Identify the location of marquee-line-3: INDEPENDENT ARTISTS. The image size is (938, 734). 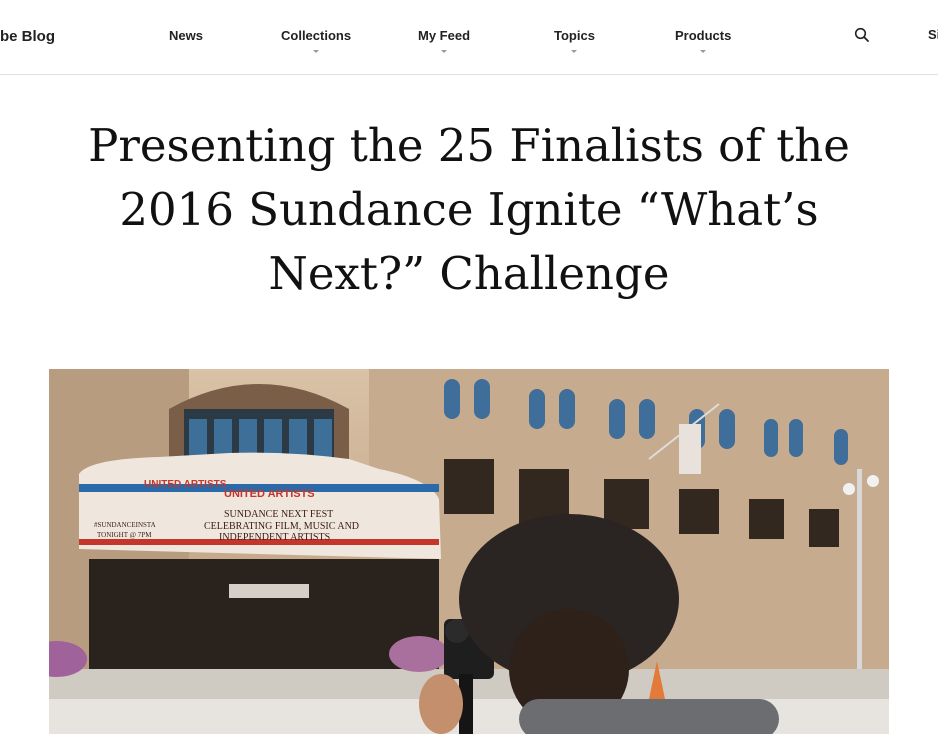
(274, 537).